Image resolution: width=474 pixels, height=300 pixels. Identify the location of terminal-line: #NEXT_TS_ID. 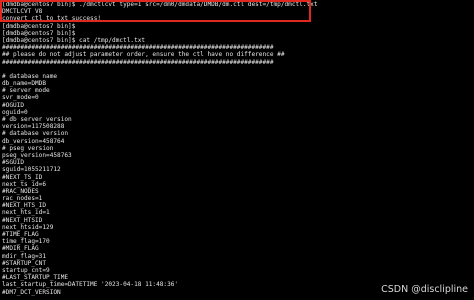
(22, 177).